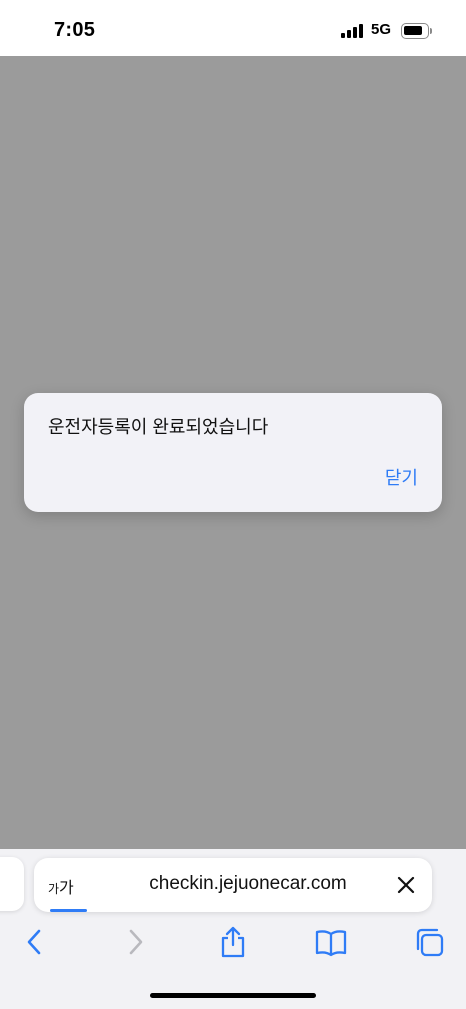 The image size is (466, 1009). What do you see at coordinates (331, 942) in the screenshot?
I see `bookmarks-icon` at bounding box center [331, 942].